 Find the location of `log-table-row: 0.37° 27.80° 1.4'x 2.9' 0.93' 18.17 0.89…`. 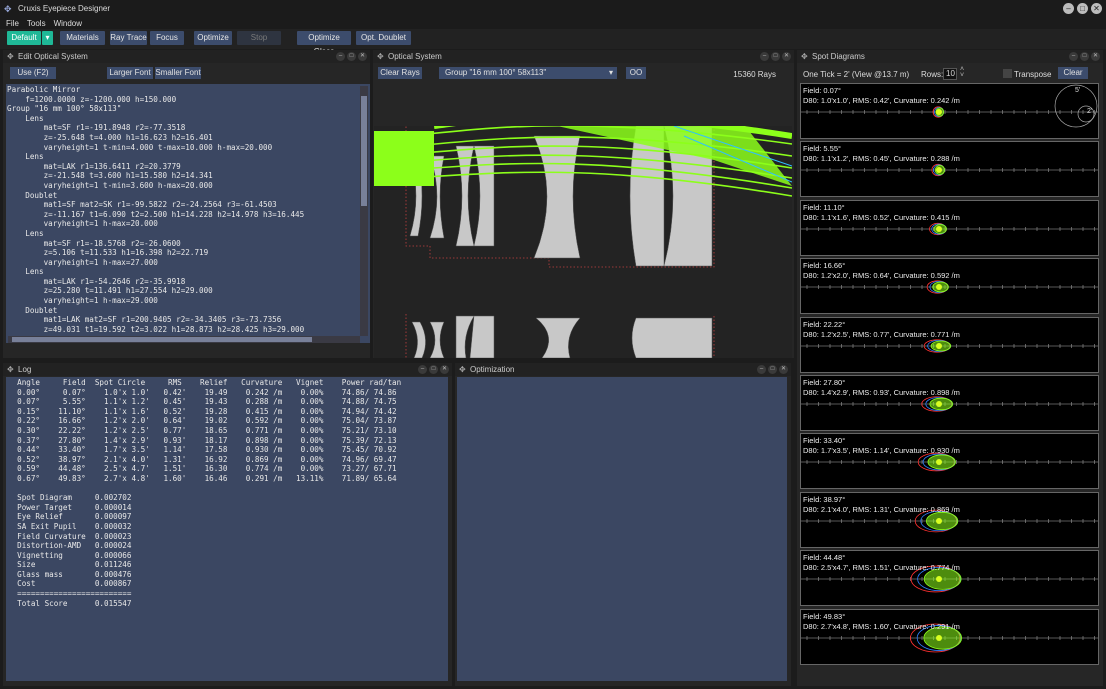

log-table-row: 0.37° 27.80° 1.4'x 2.9' 0.93' 18.17 0.89… is located at coordinates (202, 440).